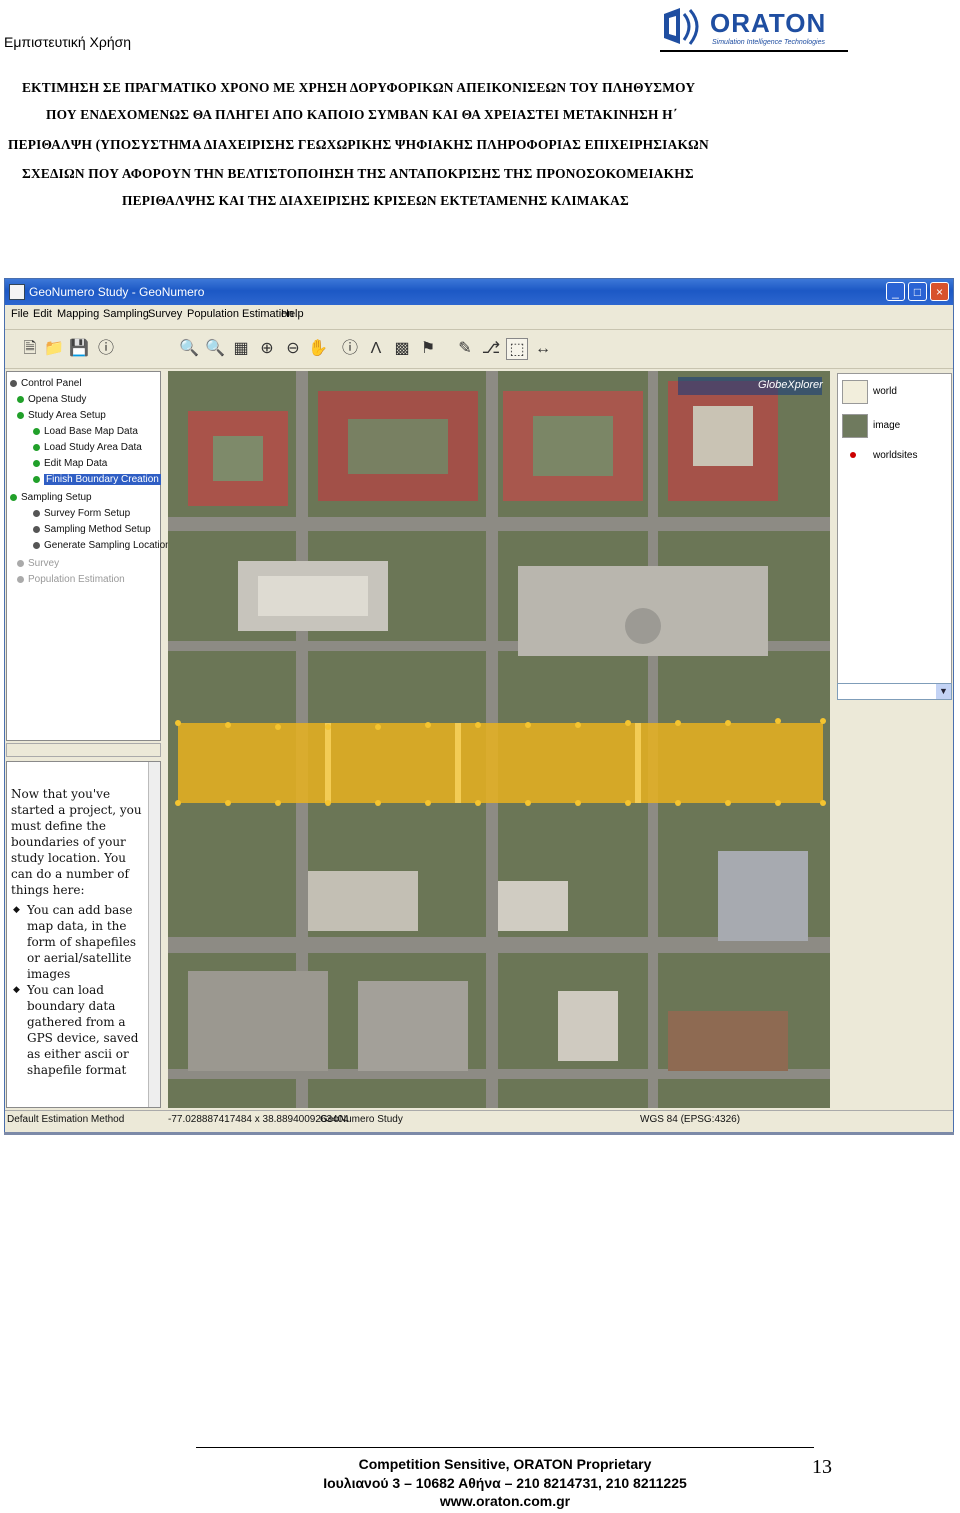  Describe the element at coordinates (61, 415) in the screenshot. I see `tree-item: Study Area Setup` at that location.